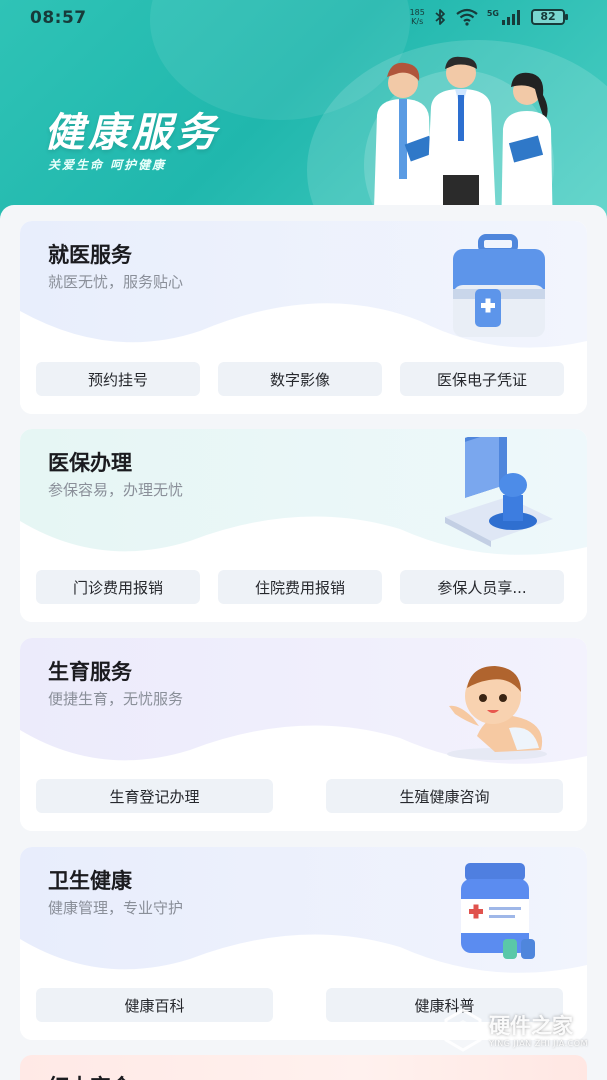 The height and width of the screenshot is (1080, 607). Describe the element at coordinates (467, 17) in the screenshot. I see `wifi-icon` at that location.